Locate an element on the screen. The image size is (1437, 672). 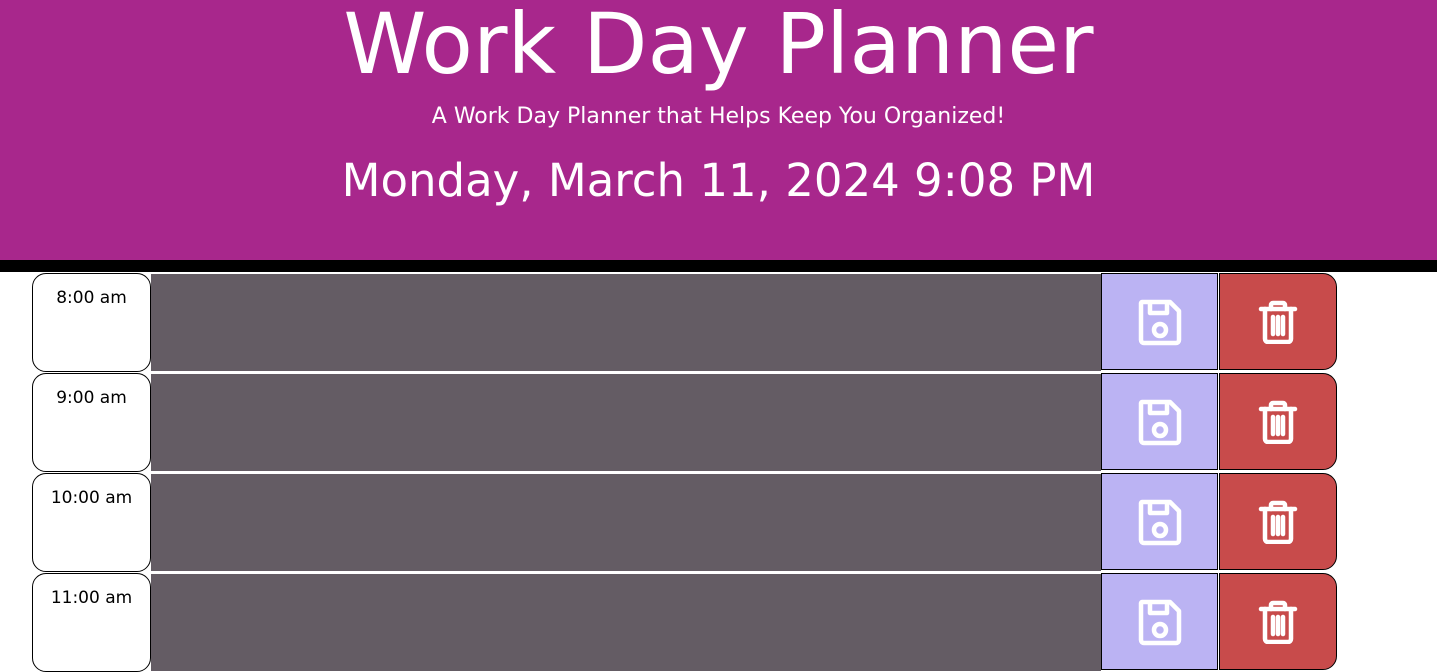
hour-text: 8:00 am is located at coordinates (91, 298).